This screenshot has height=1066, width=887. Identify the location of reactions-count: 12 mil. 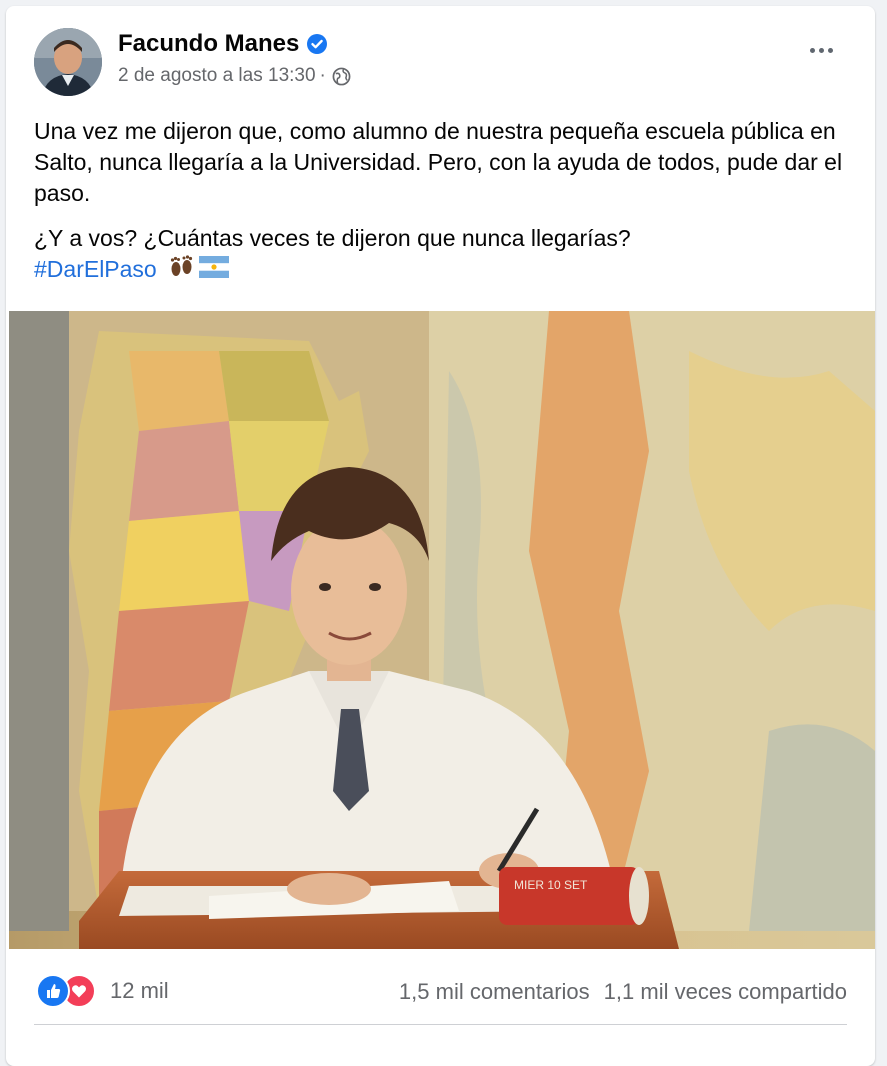
(139, 991).